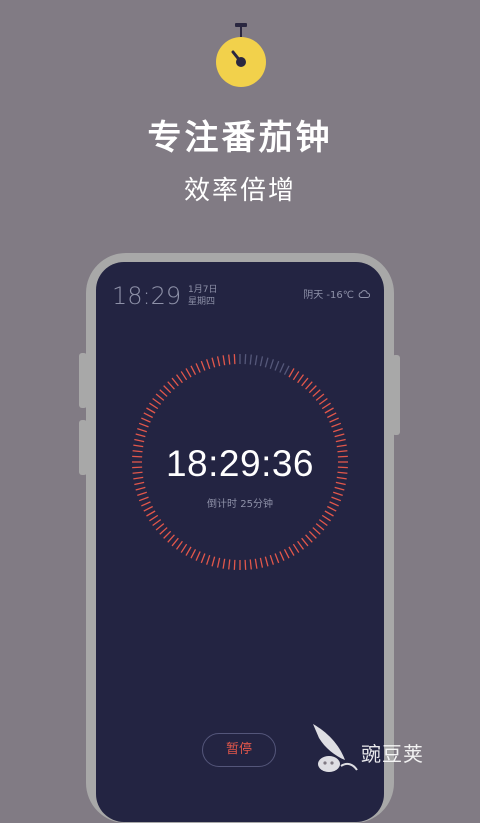  What do you see at coordinates (240, 138) in the screenshot?
I see `page-title: 专注番茄钟` at bounding box center [240, 138].